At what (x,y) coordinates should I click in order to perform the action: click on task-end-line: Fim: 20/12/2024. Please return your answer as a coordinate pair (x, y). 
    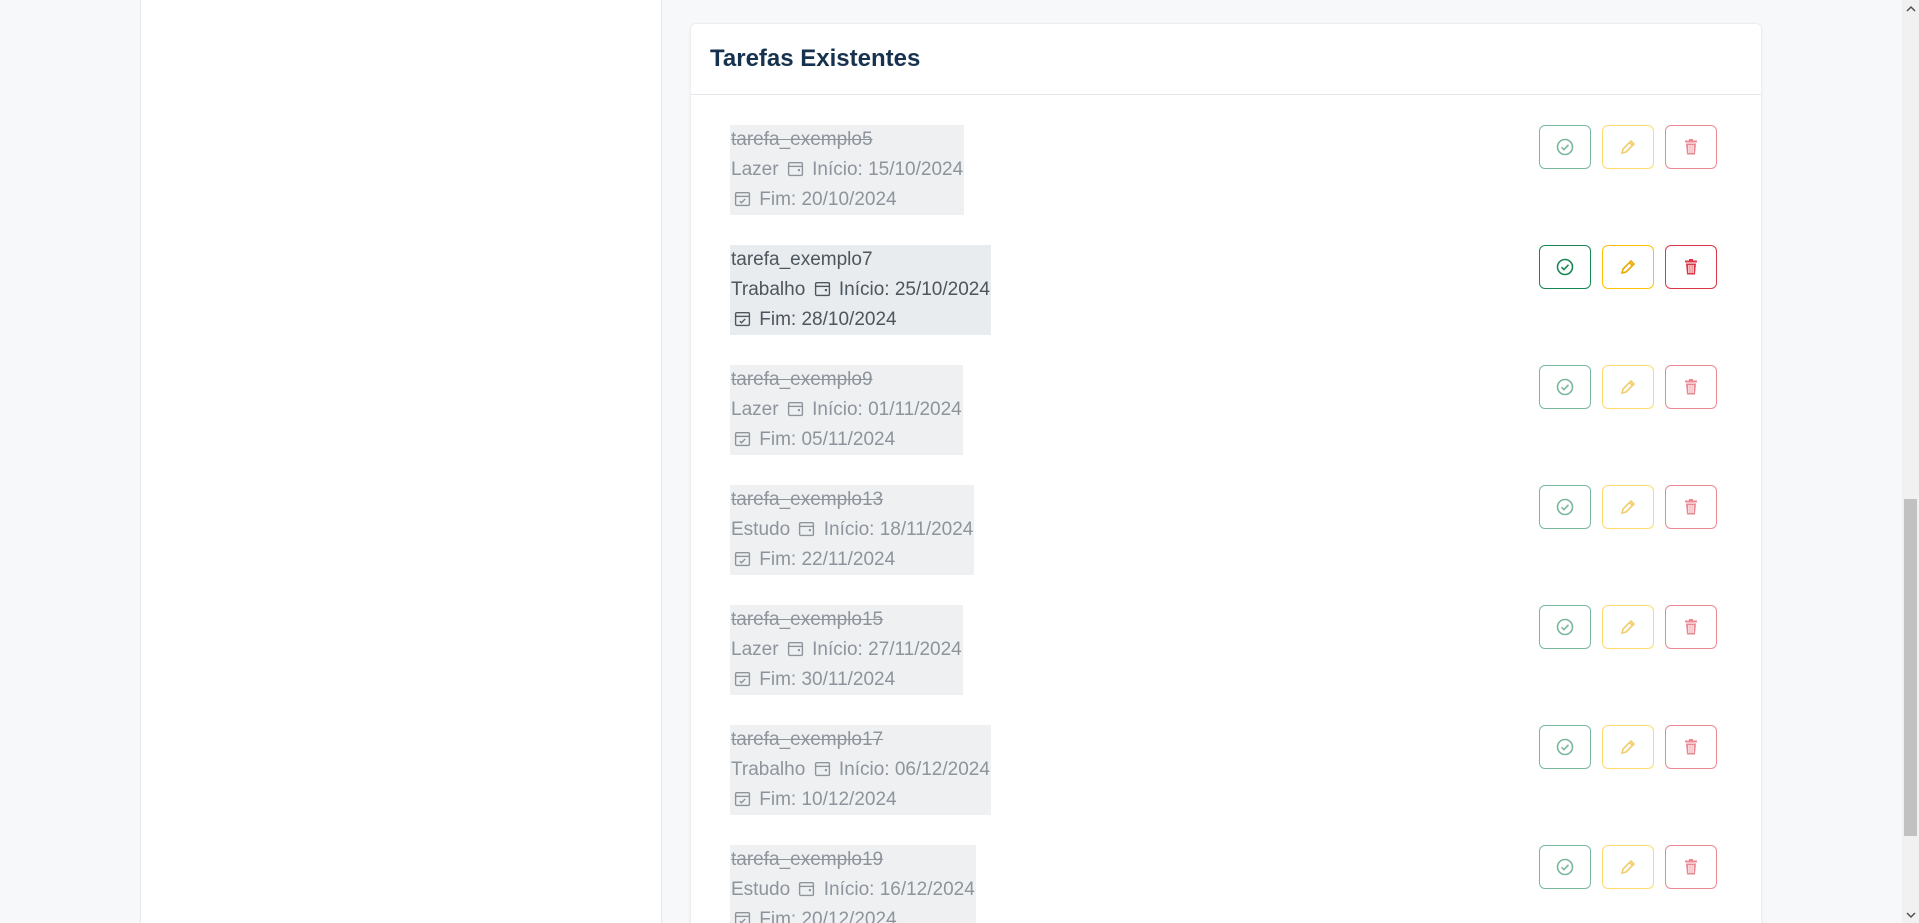
    Looking at the image, I should click on (853, 914).